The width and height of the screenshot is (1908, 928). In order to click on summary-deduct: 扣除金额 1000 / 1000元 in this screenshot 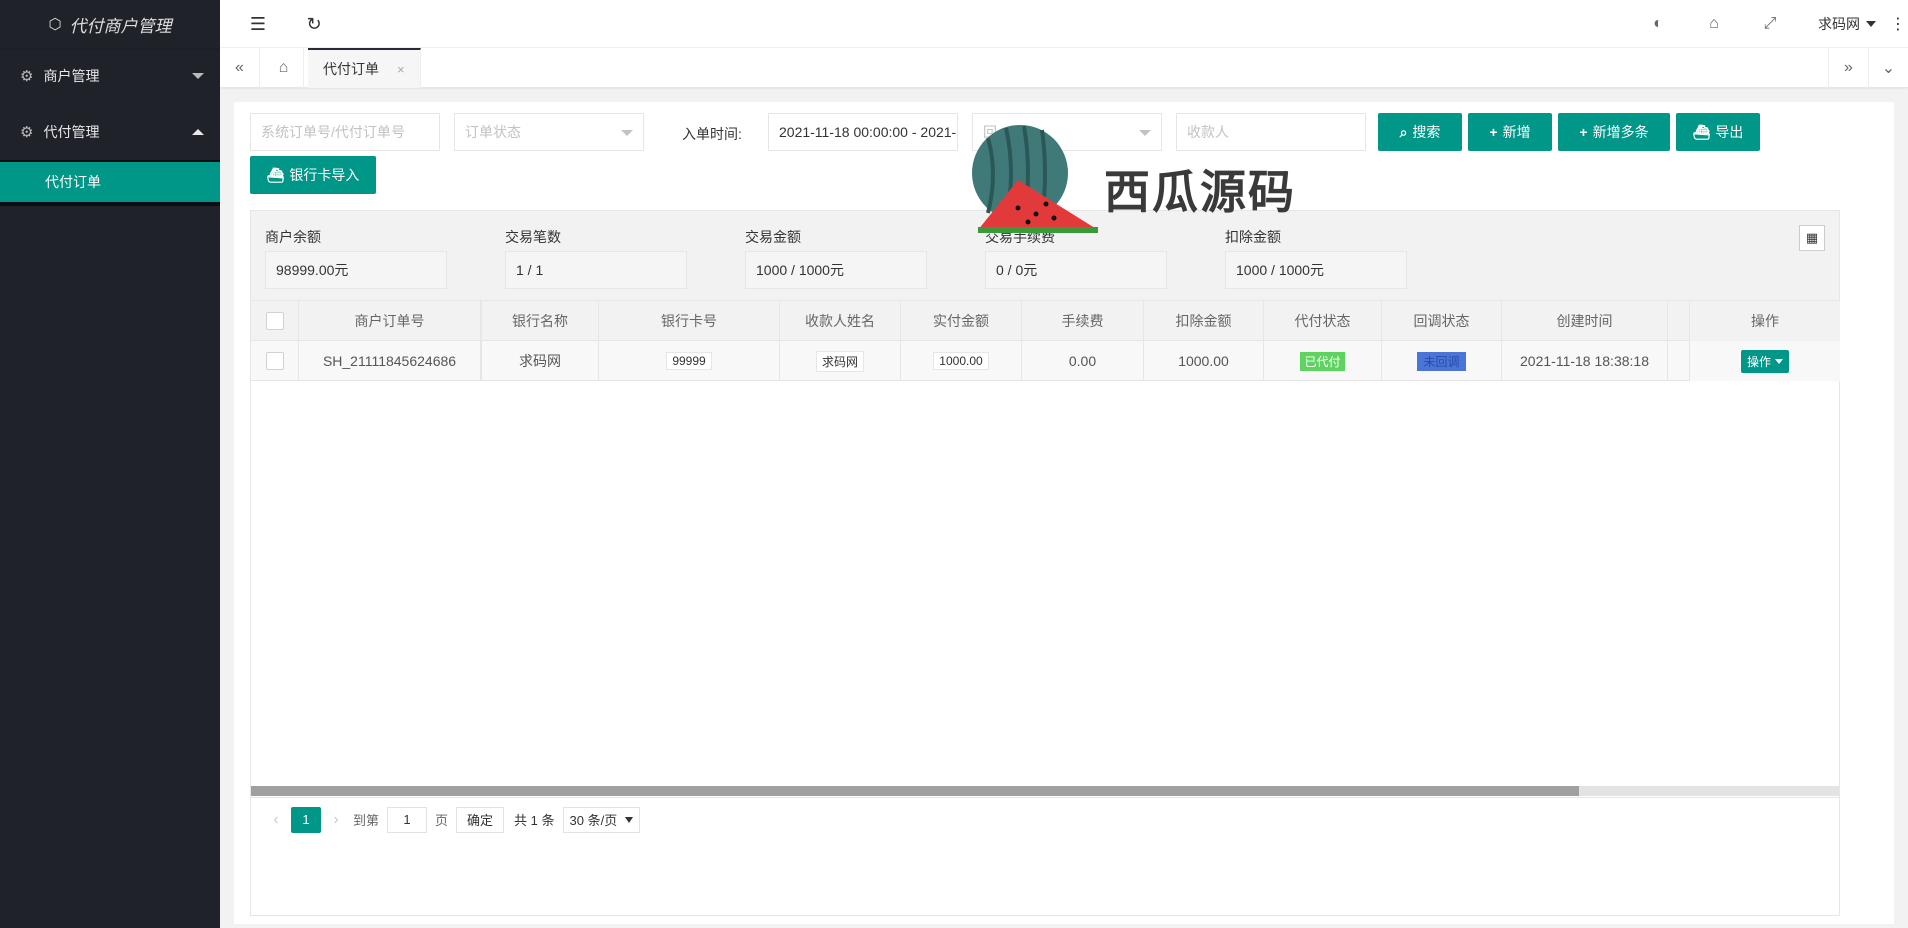, I will do `click(1316, 258)`.